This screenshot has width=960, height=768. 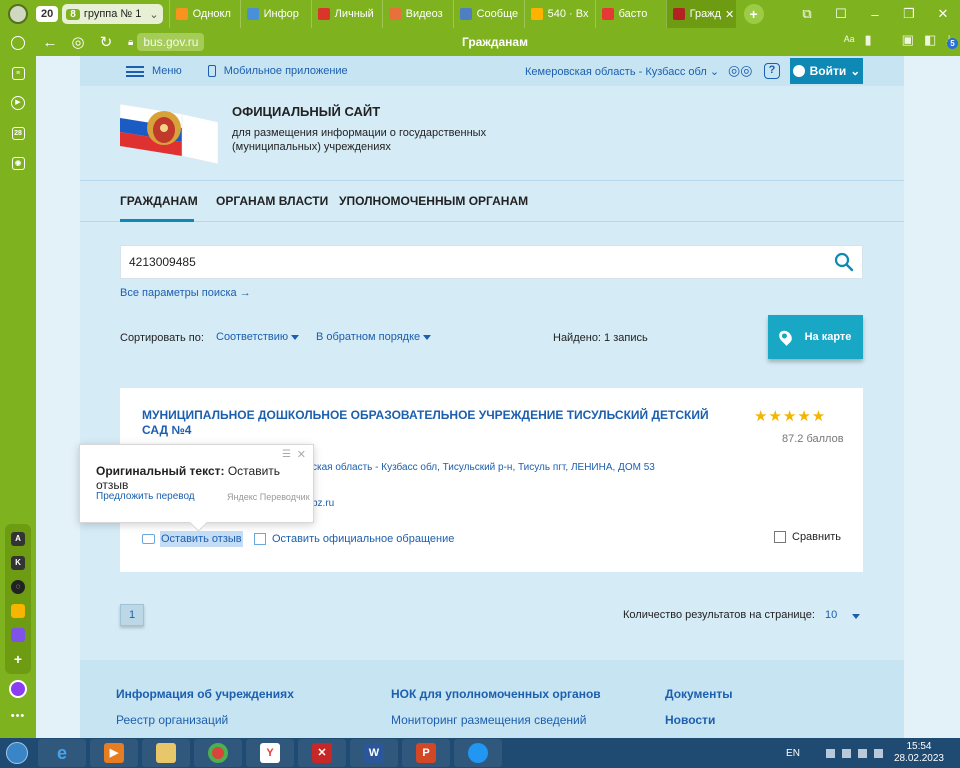 I want to click on map-button-label: На карте, so click(x=828, y=337).